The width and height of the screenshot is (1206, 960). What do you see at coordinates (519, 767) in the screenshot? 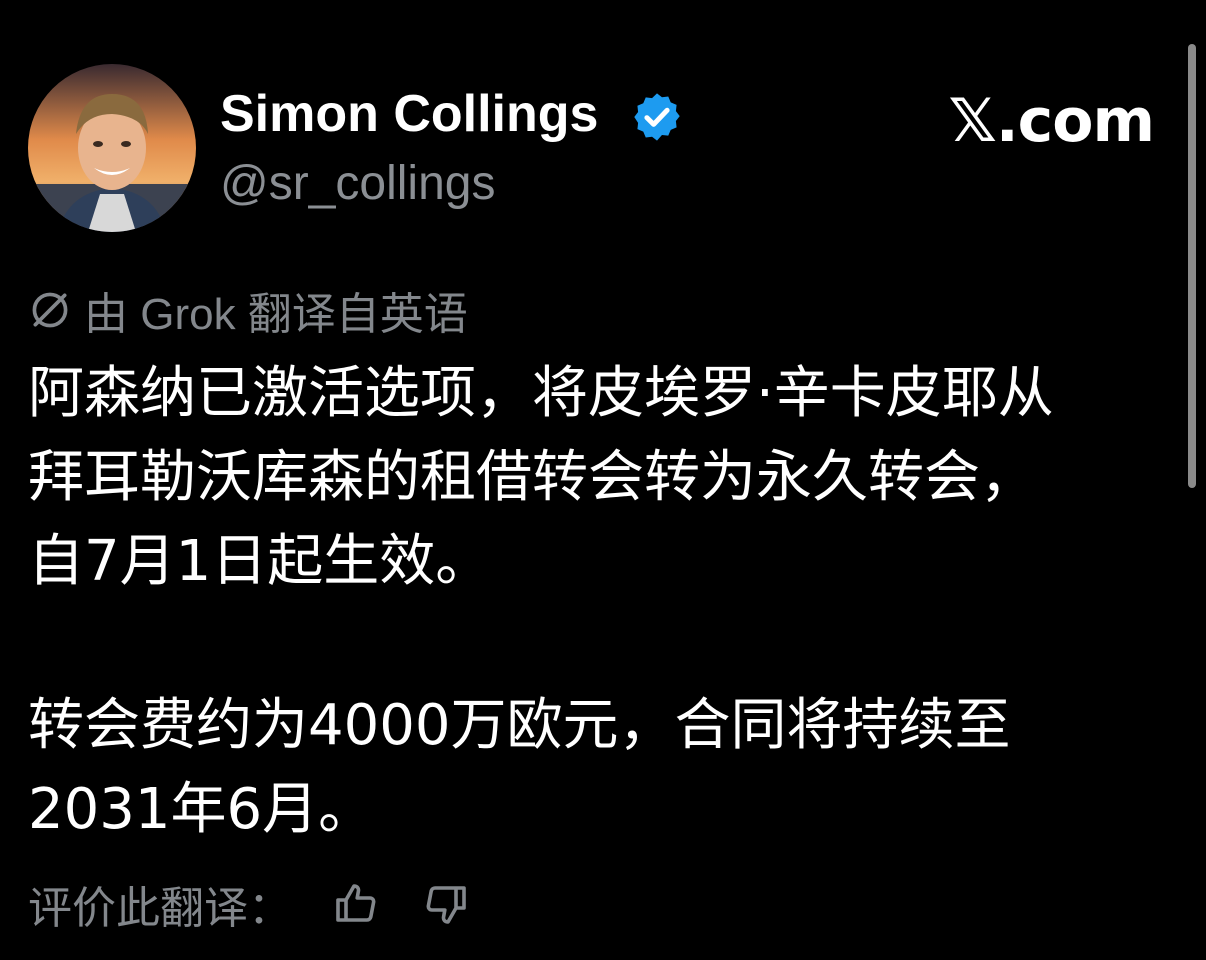
I see `tweet-paragraph-2: 转会费约为4000万欧元，合同将持续至 2031年6月。` at bounding box center [519, 767].